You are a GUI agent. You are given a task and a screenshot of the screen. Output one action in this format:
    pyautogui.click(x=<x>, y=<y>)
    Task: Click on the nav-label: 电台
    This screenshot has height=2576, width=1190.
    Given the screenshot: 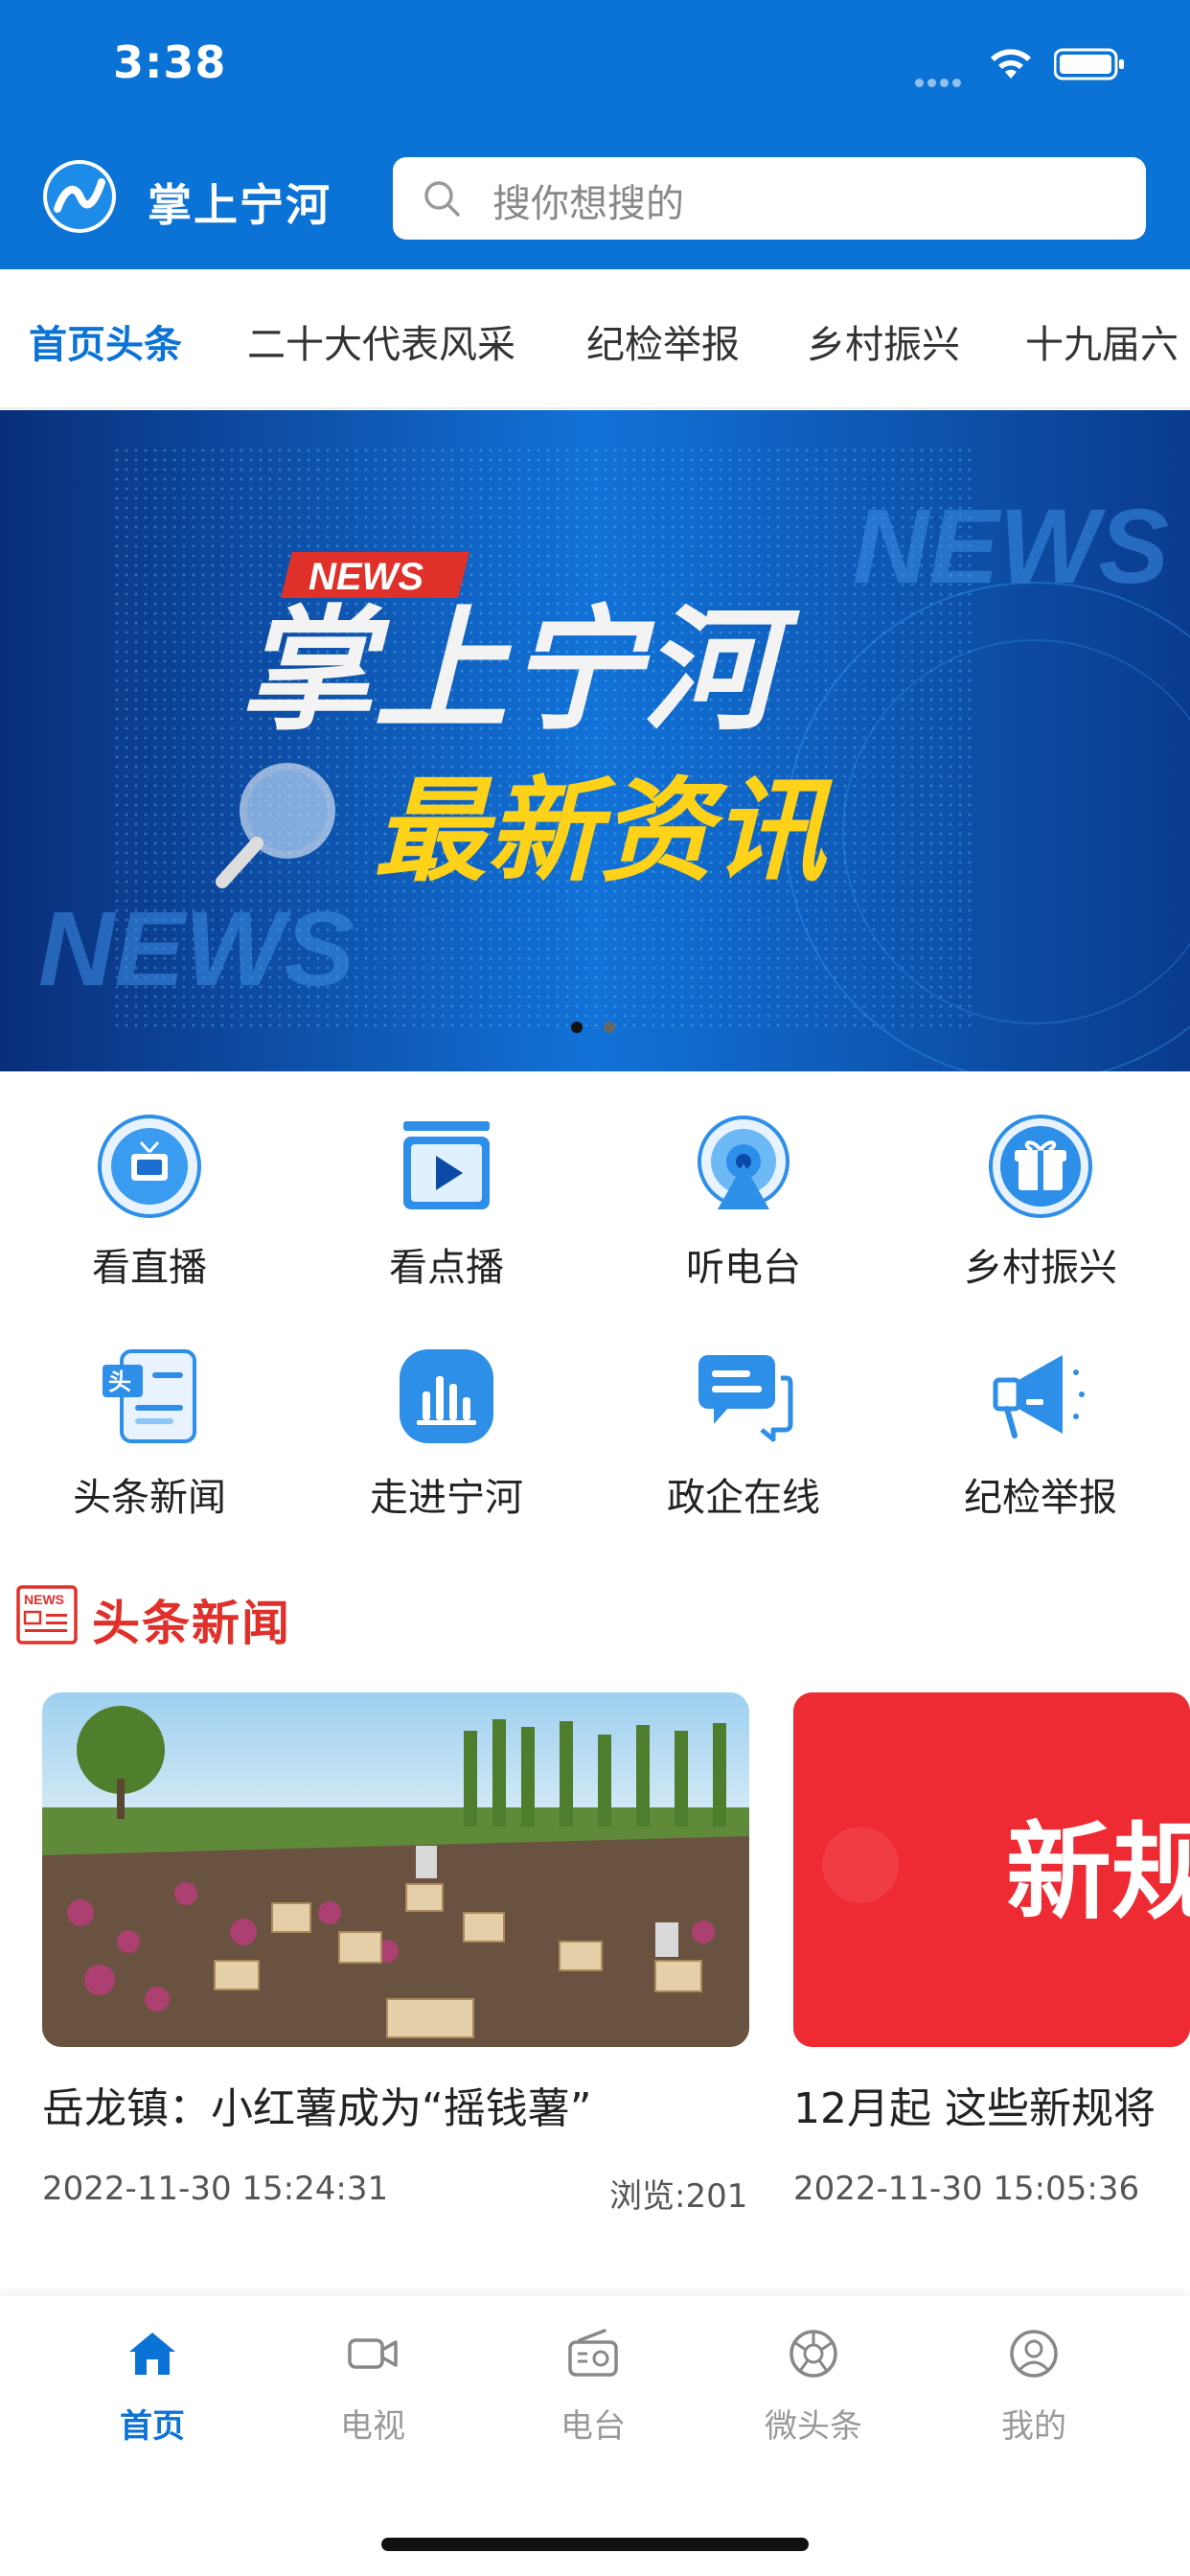 What is the action you would take?
    pyautogui.click(x=593, y=2426)
    